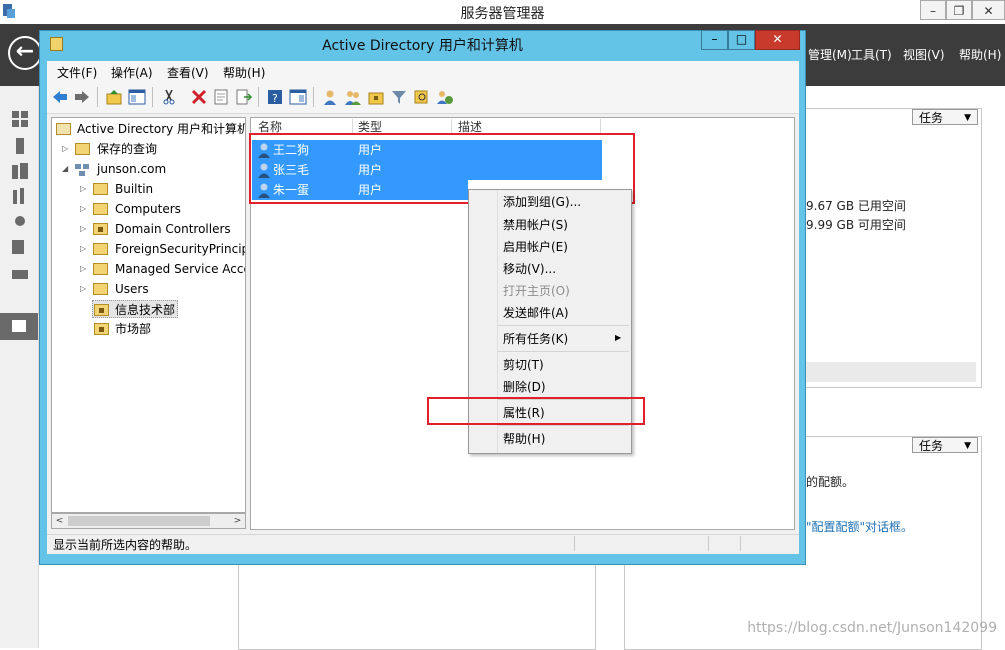 The image size is (1005, 650). I want to click on quota-text-1: 的配额。, so click(830, 482).